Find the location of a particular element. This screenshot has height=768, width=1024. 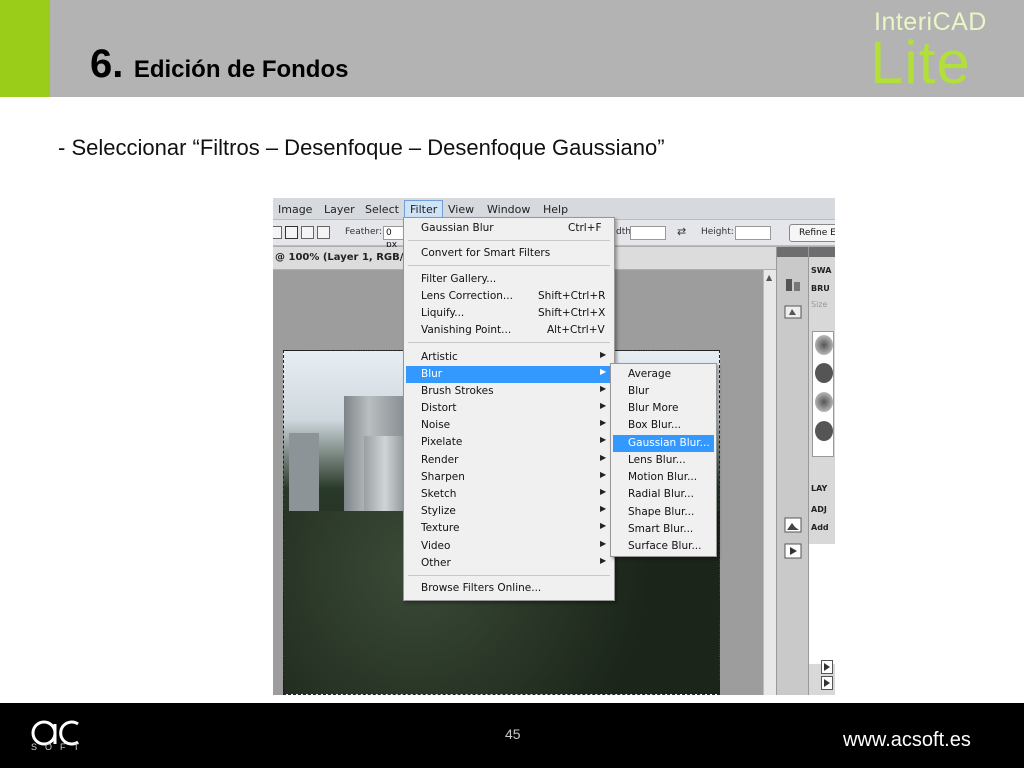

submenu-item-blur-more: Blur More is located at coordinates (663, 408).